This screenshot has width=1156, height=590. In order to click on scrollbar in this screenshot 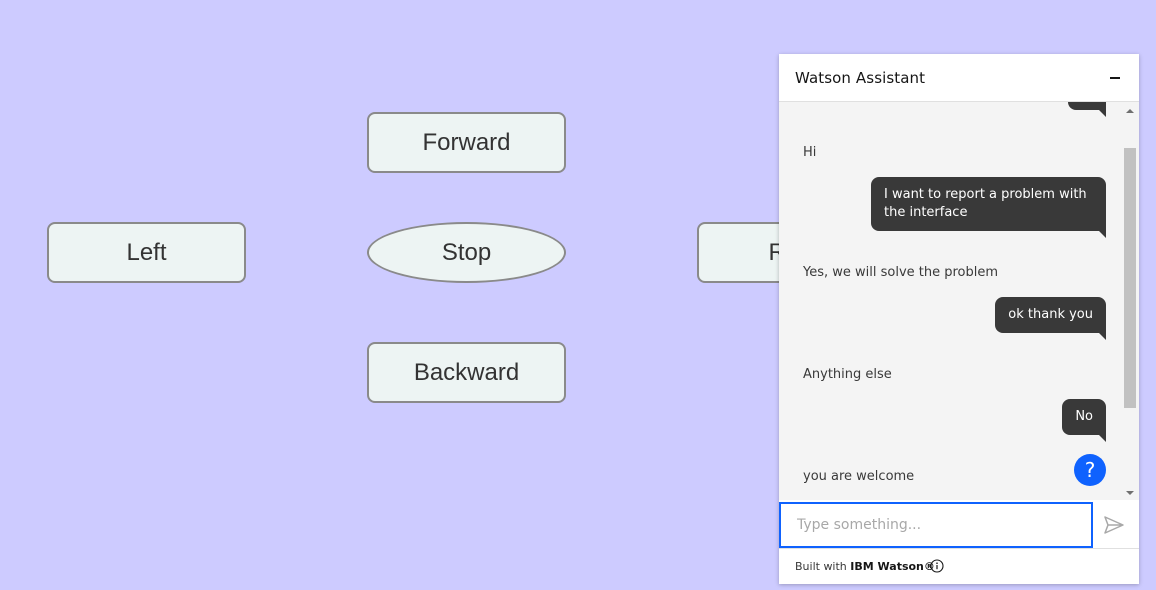, I will do `click(1130, 301)`.